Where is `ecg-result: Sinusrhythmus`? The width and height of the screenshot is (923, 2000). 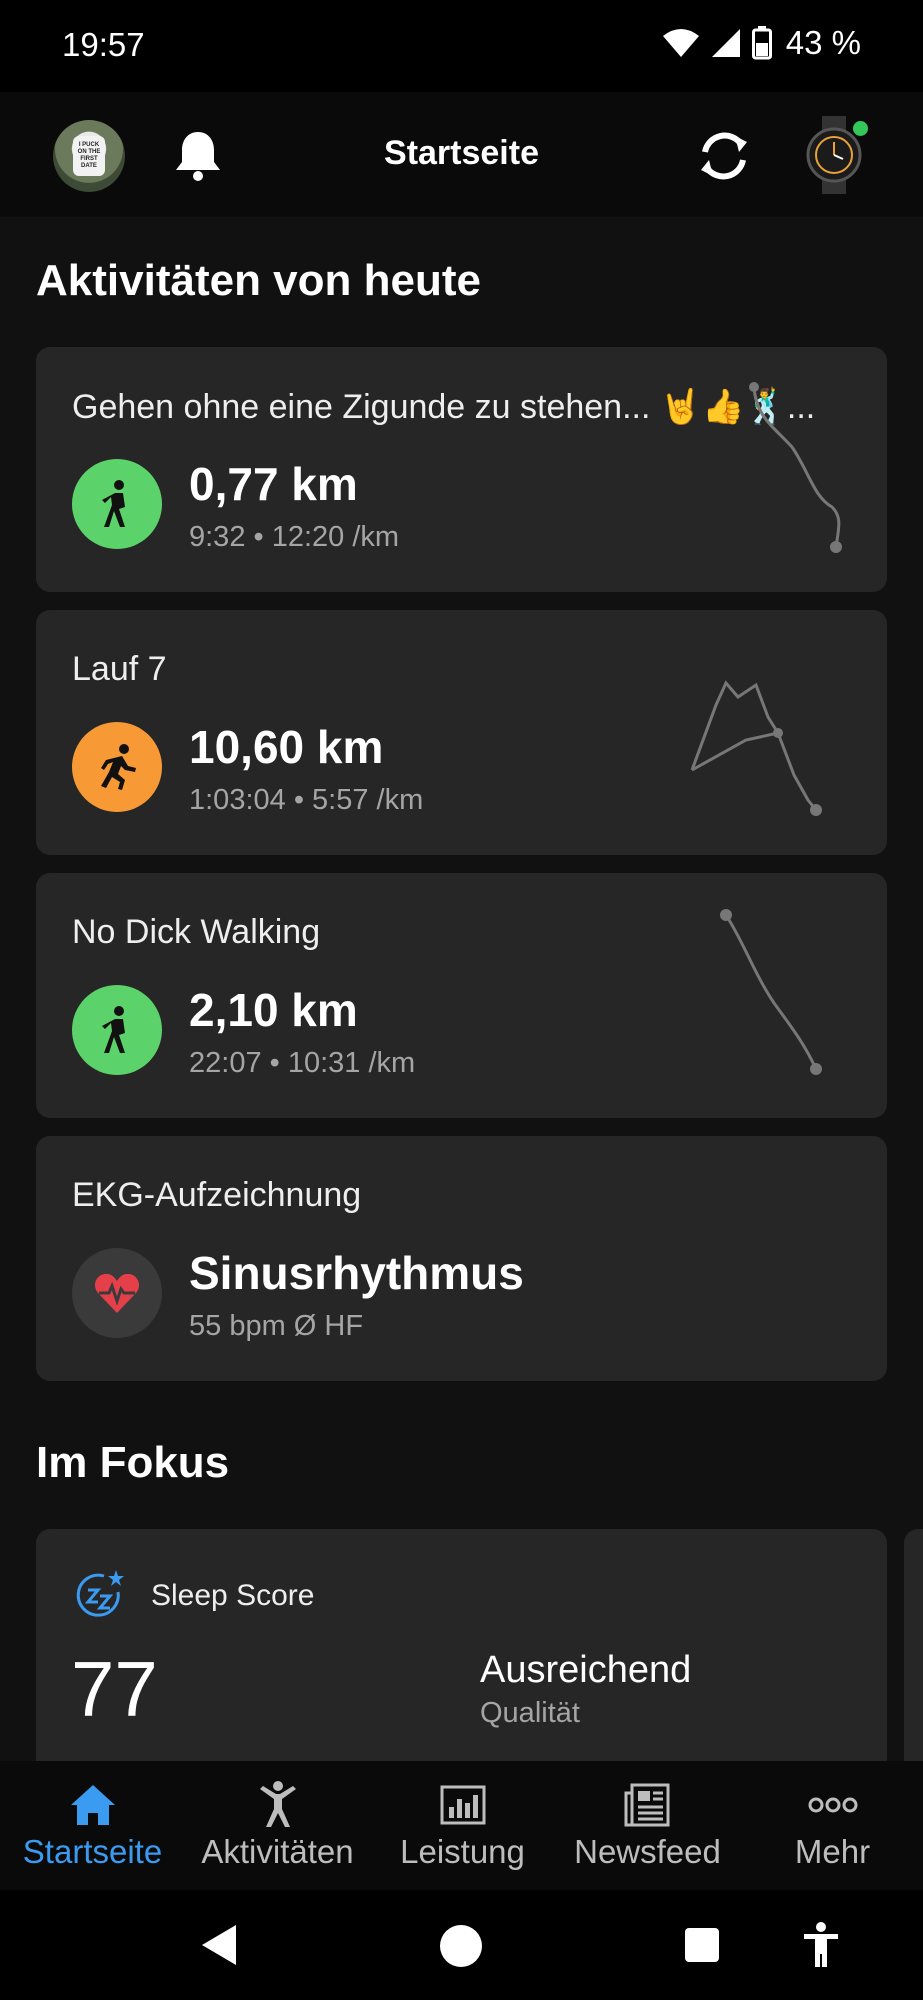 ecg-result: Sinusrhythmus is located at coordinates (356, 1273).